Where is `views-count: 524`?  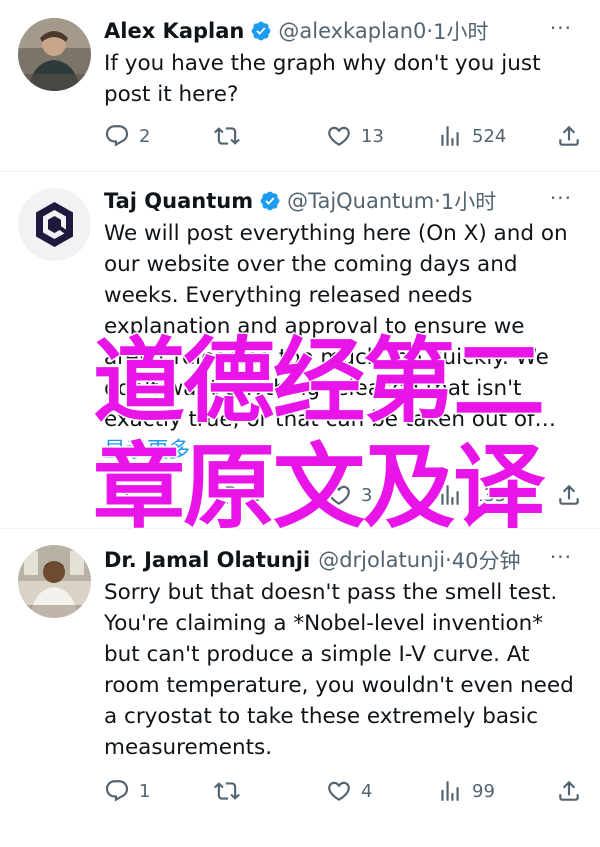
views-count: 524 is located at coordinates (489, 136).